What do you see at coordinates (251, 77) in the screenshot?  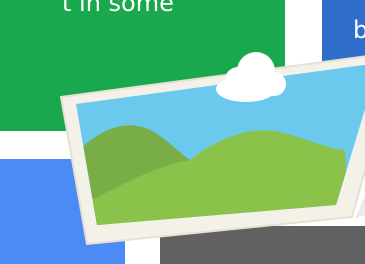 I see `cloud-icon` at bounding box center [251, 77].